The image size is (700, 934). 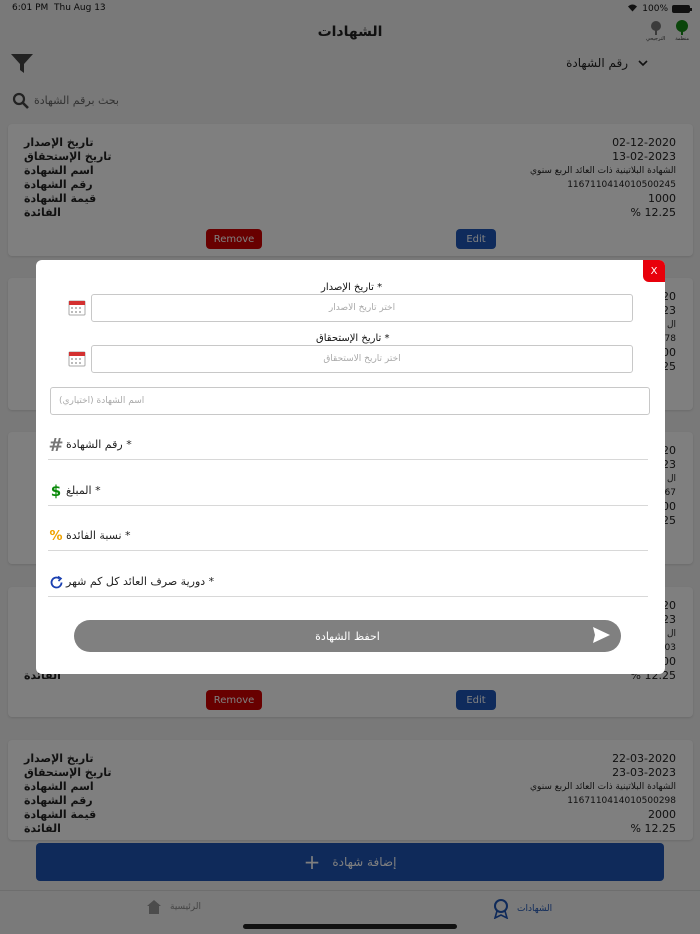 What do you see at coordinates (348, 536) in the screenshot?
I see `interest-rate-field: % نسبة الفائدة *` at bounding box center [348, 536].